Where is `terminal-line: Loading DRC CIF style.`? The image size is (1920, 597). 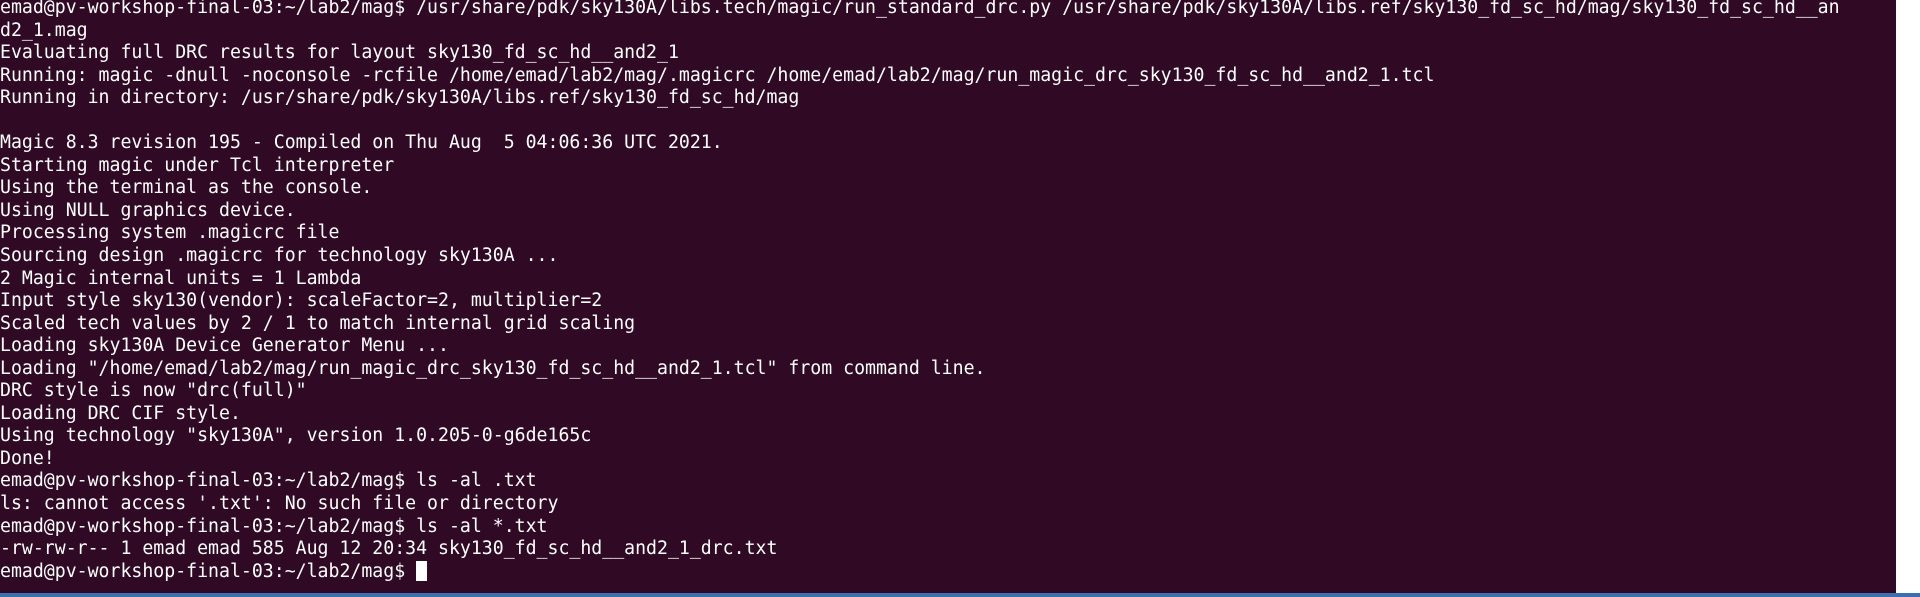
terminal-line: Loading DRC CIF style. is located at coordinates (120, 413).